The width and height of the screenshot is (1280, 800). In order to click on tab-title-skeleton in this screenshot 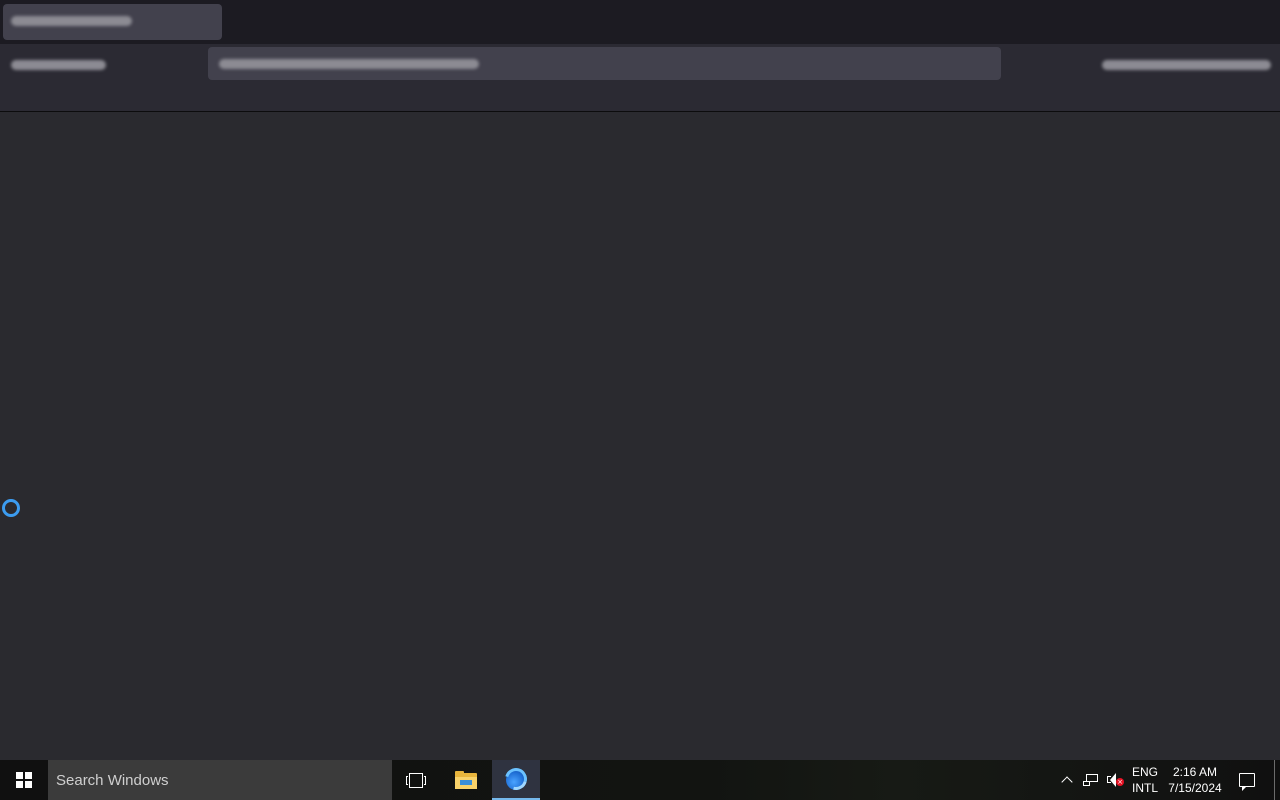, I will do `click(71, 21)`.